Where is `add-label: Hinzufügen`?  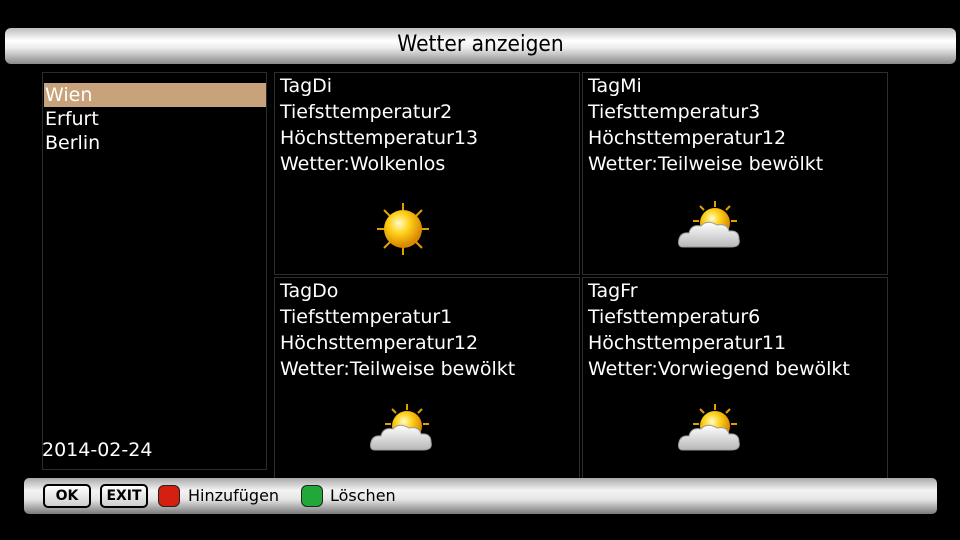 add-label: Hinzufügen is located at coordinates (234, 495).